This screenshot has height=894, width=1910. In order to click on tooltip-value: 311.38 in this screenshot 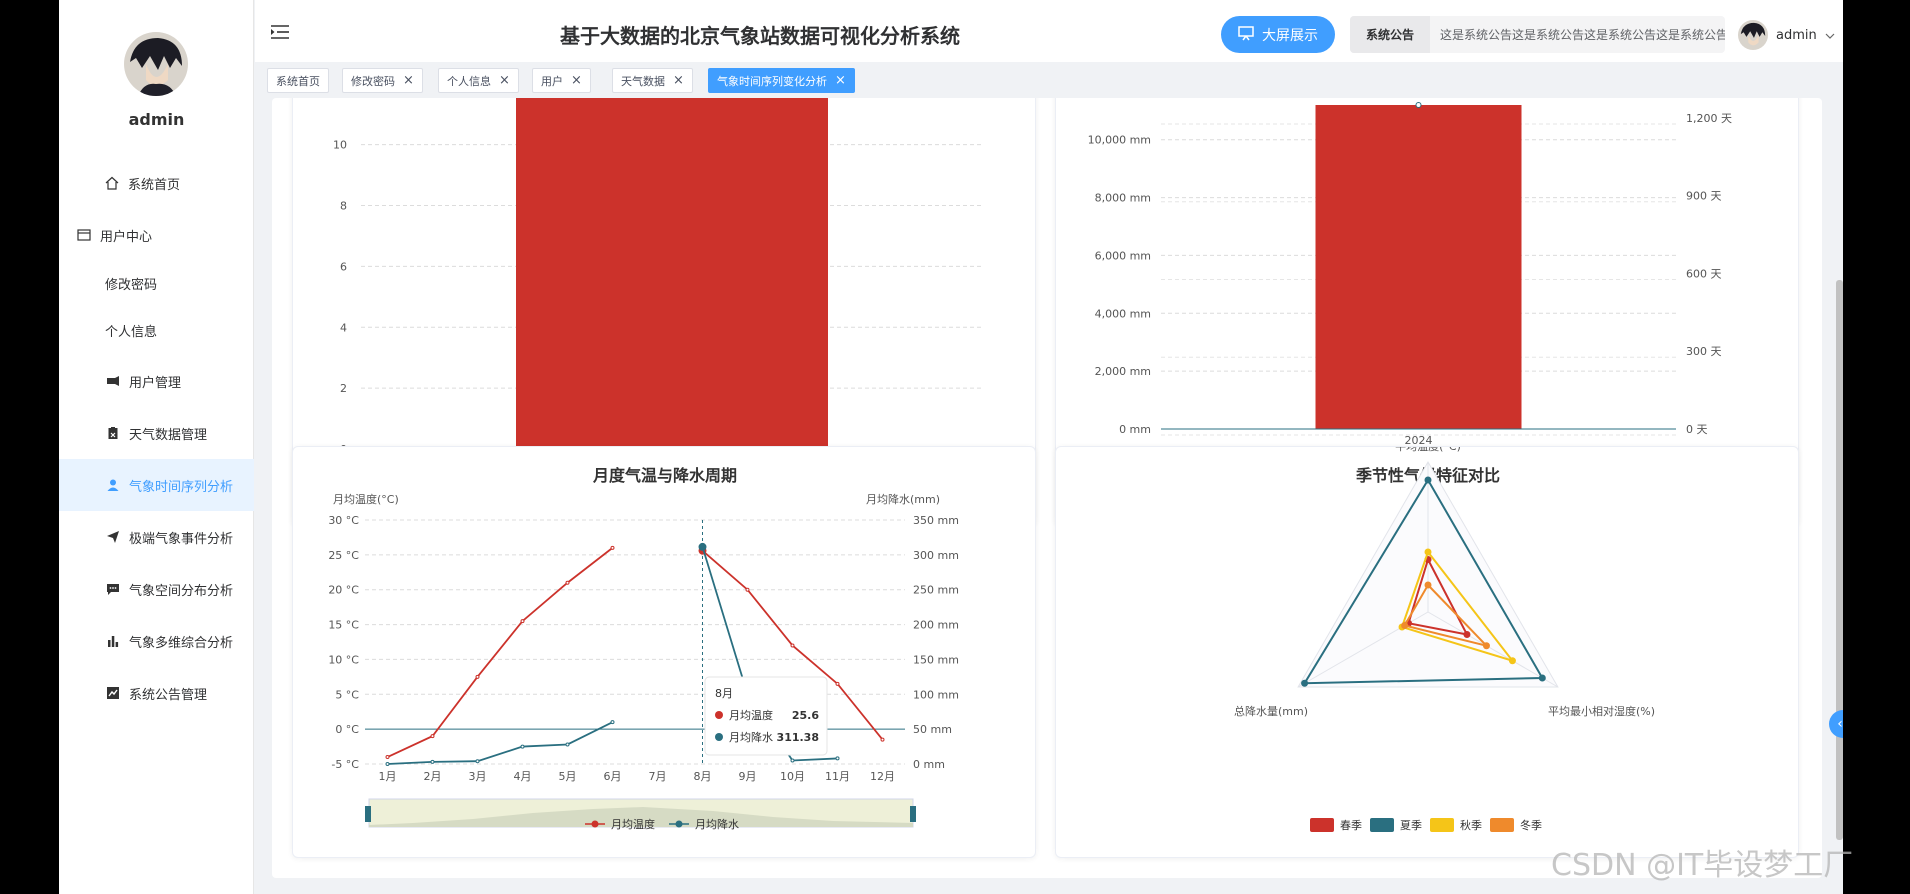, I will do `click(798, 737)`.